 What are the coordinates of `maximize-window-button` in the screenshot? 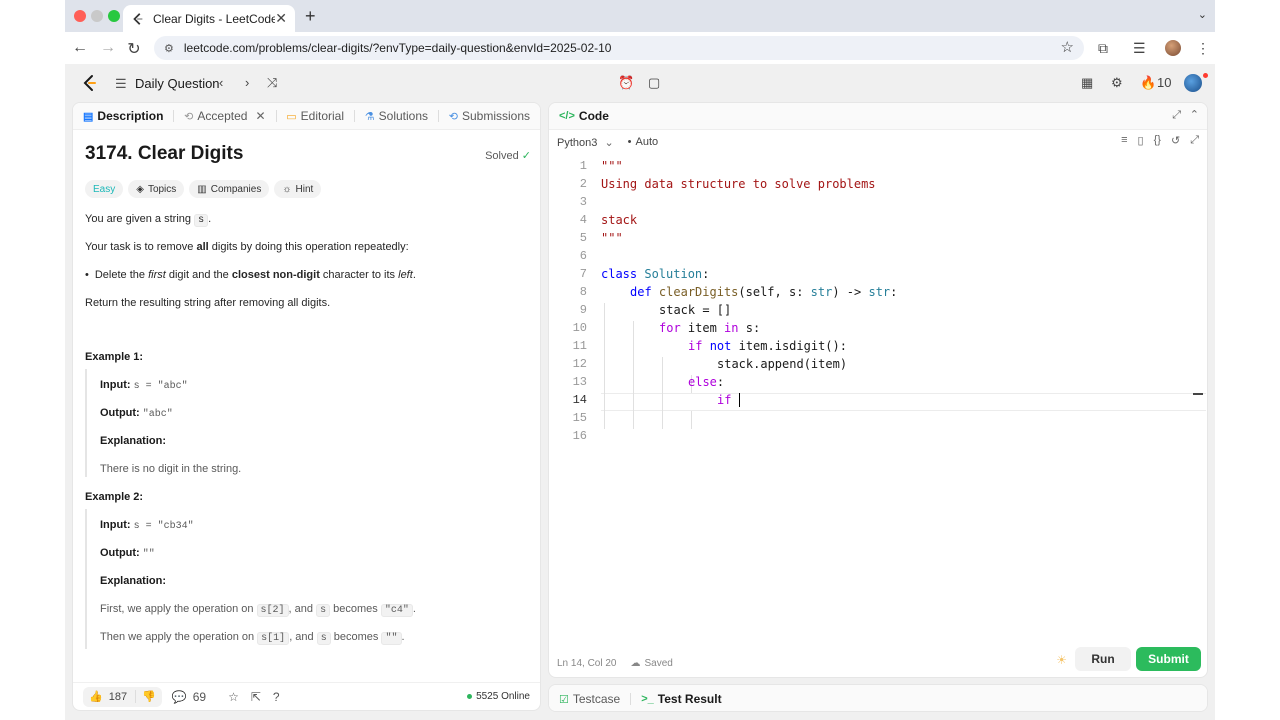 It's located at (114, 16).